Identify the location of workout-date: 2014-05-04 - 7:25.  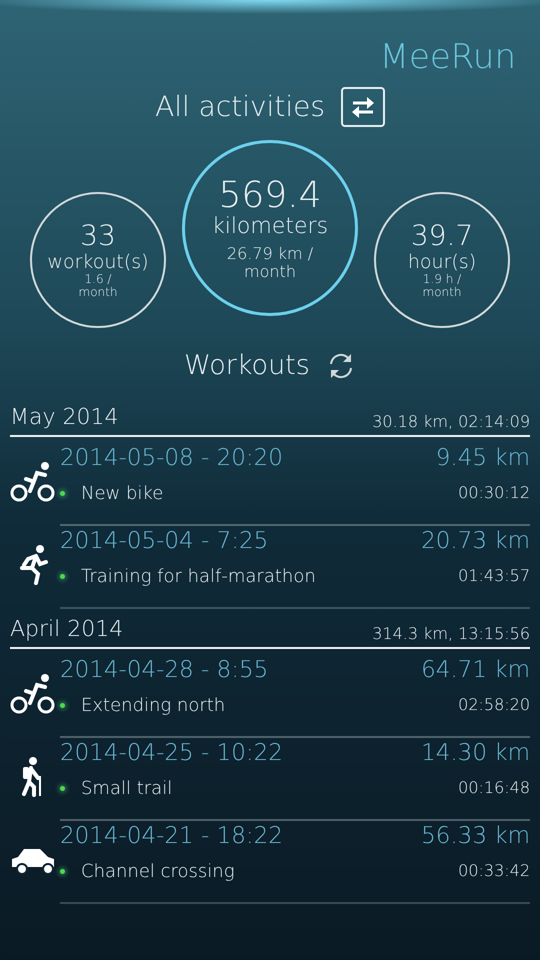
(164, 541).